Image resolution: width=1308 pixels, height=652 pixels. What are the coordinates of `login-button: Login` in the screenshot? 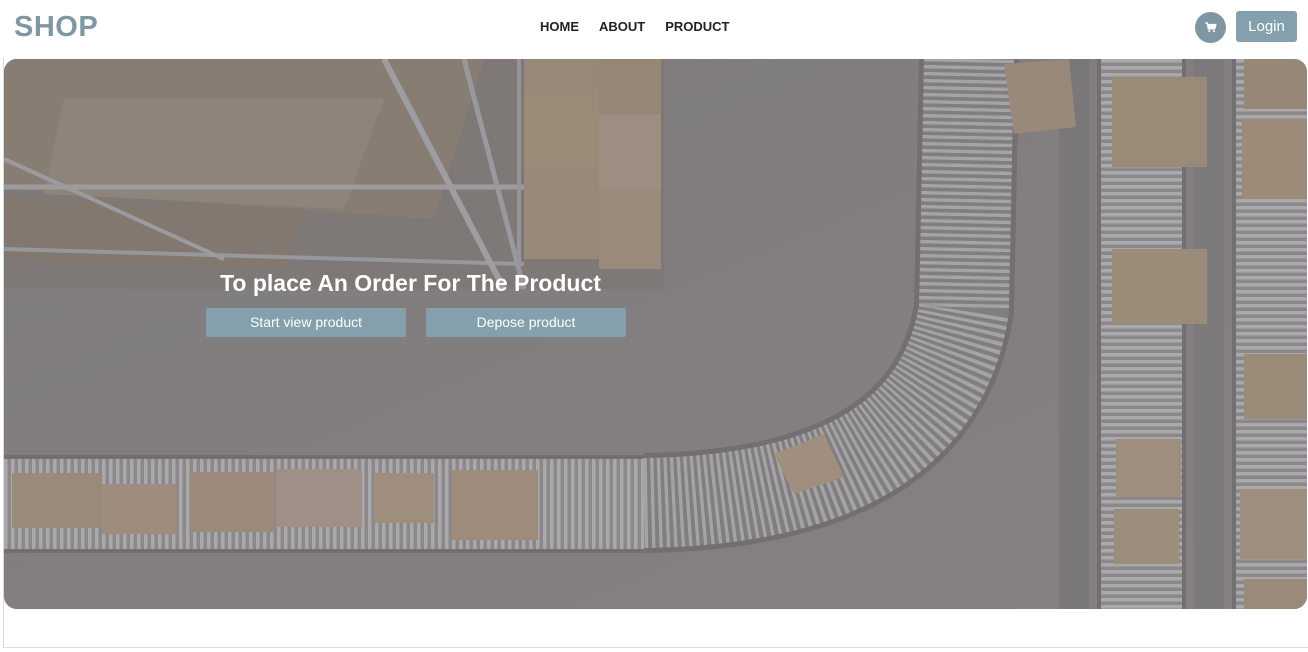 It's located at (1266, 26).